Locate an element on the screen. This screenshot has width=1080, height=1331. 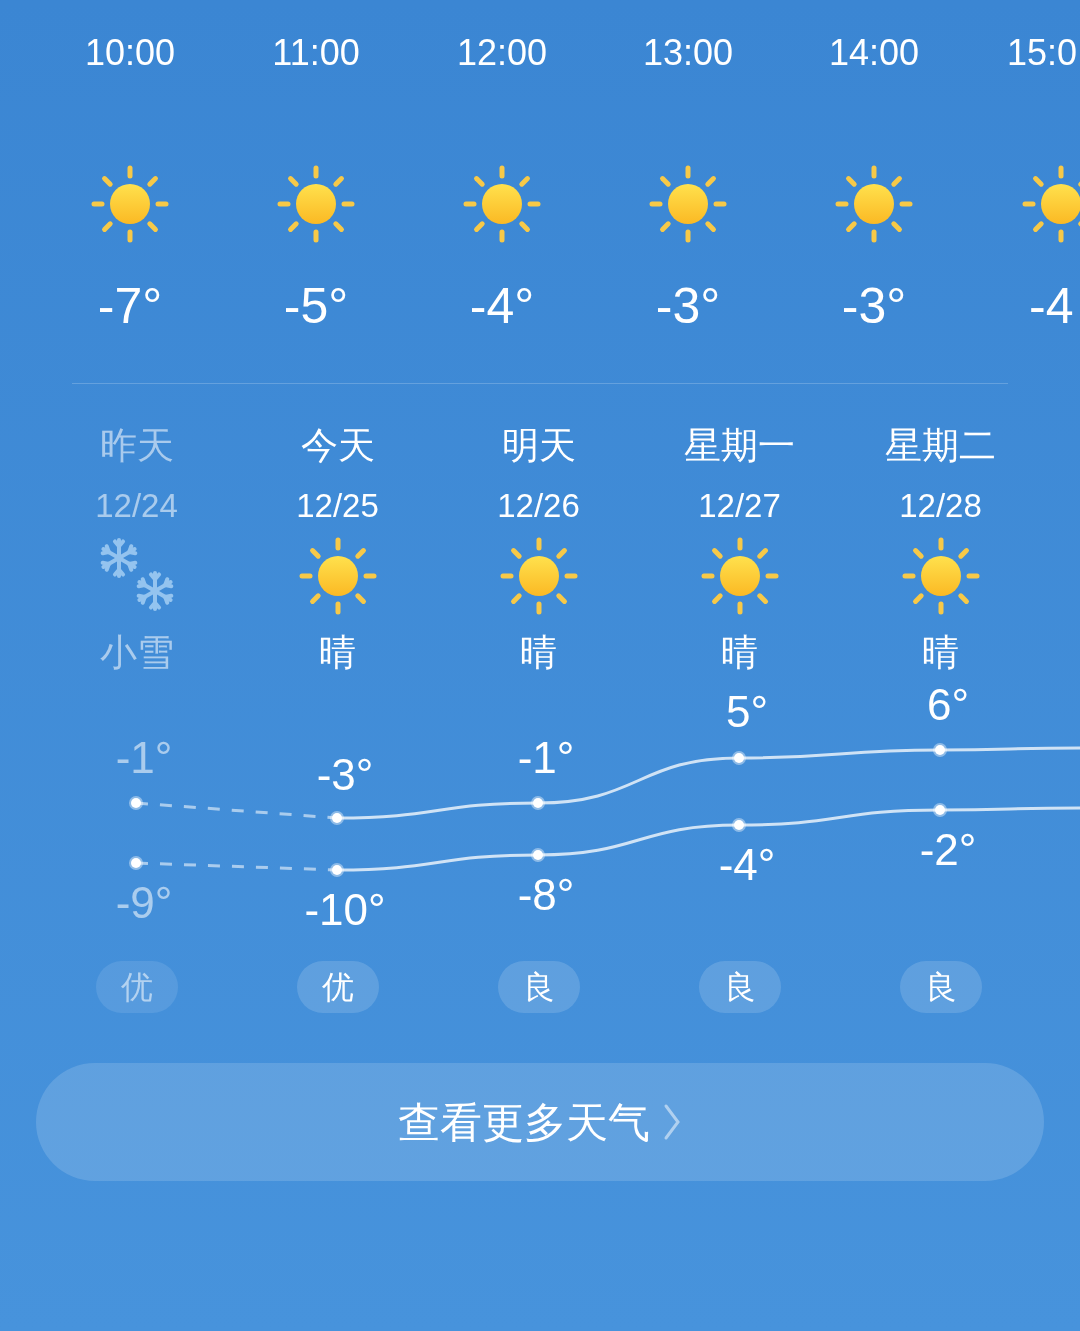
low-temperature: -9° is located at coordinates (144, 903).